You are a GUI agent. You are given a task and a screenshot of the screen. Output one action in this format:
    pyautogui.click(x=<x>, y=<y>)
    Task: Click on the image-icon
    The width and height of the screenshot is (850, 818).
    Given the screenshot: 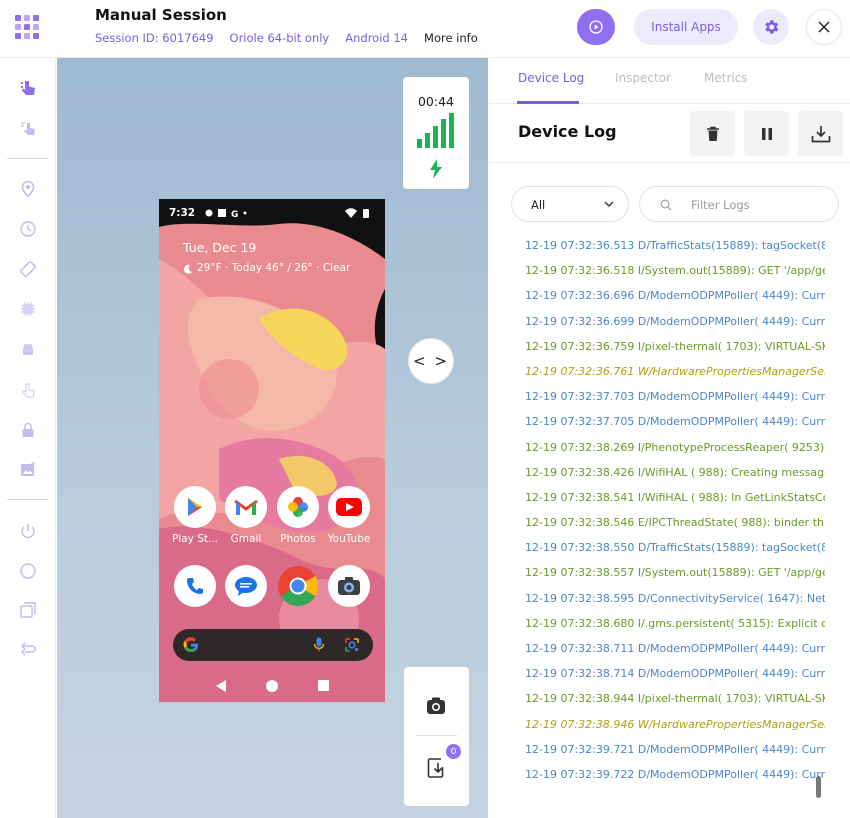 What is the action you would take?
    pyautogui.click(x=28, y=470)
    